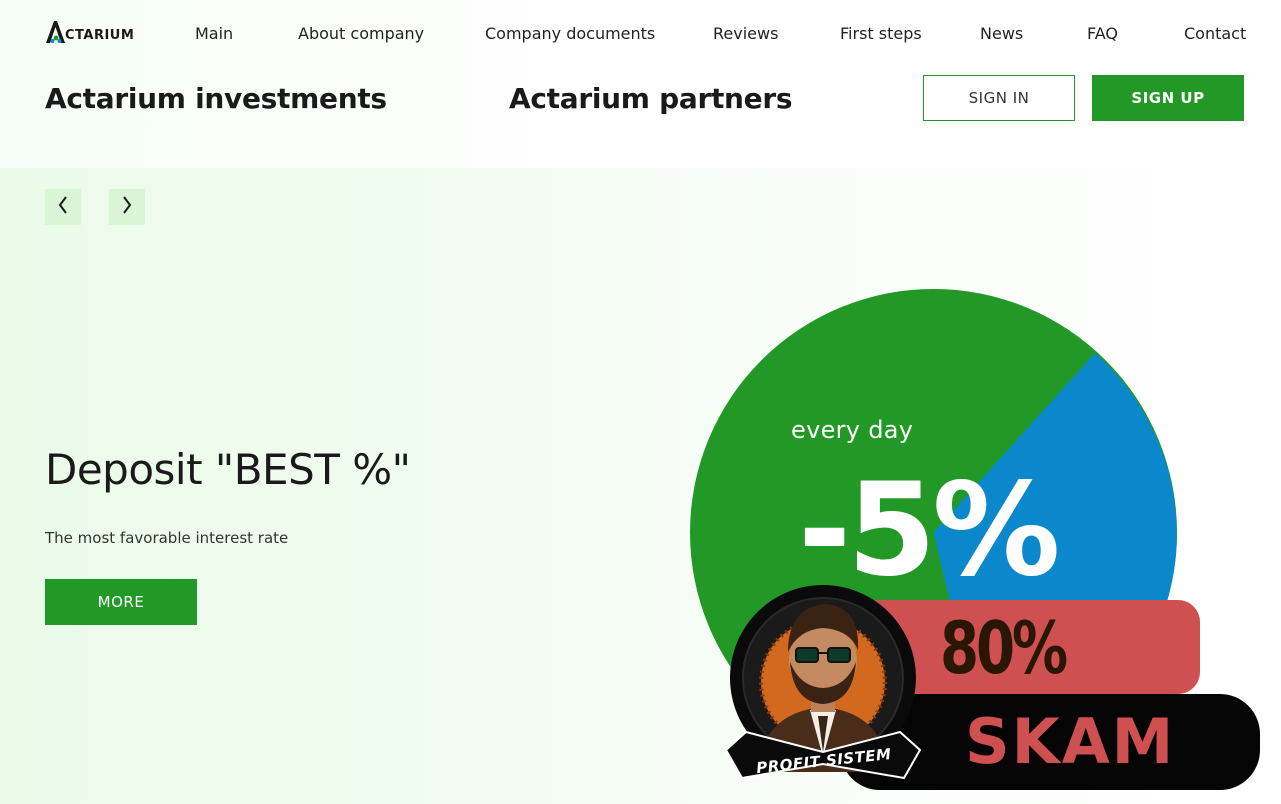 This screenshot has width=1281, height=804. Describe the element at coordinates (881, 33) in the screenshot. I see `nav-item-first-steps: First steps` at that location.